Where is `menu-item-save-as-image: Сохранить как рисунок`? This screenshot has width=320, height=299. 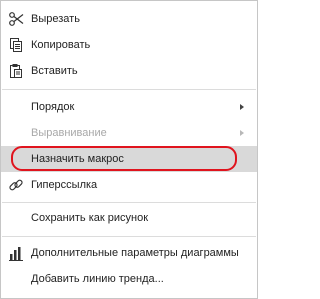 menu-item-save-as-image: Сохранить как рисунок is located at coordinates (129, 218).